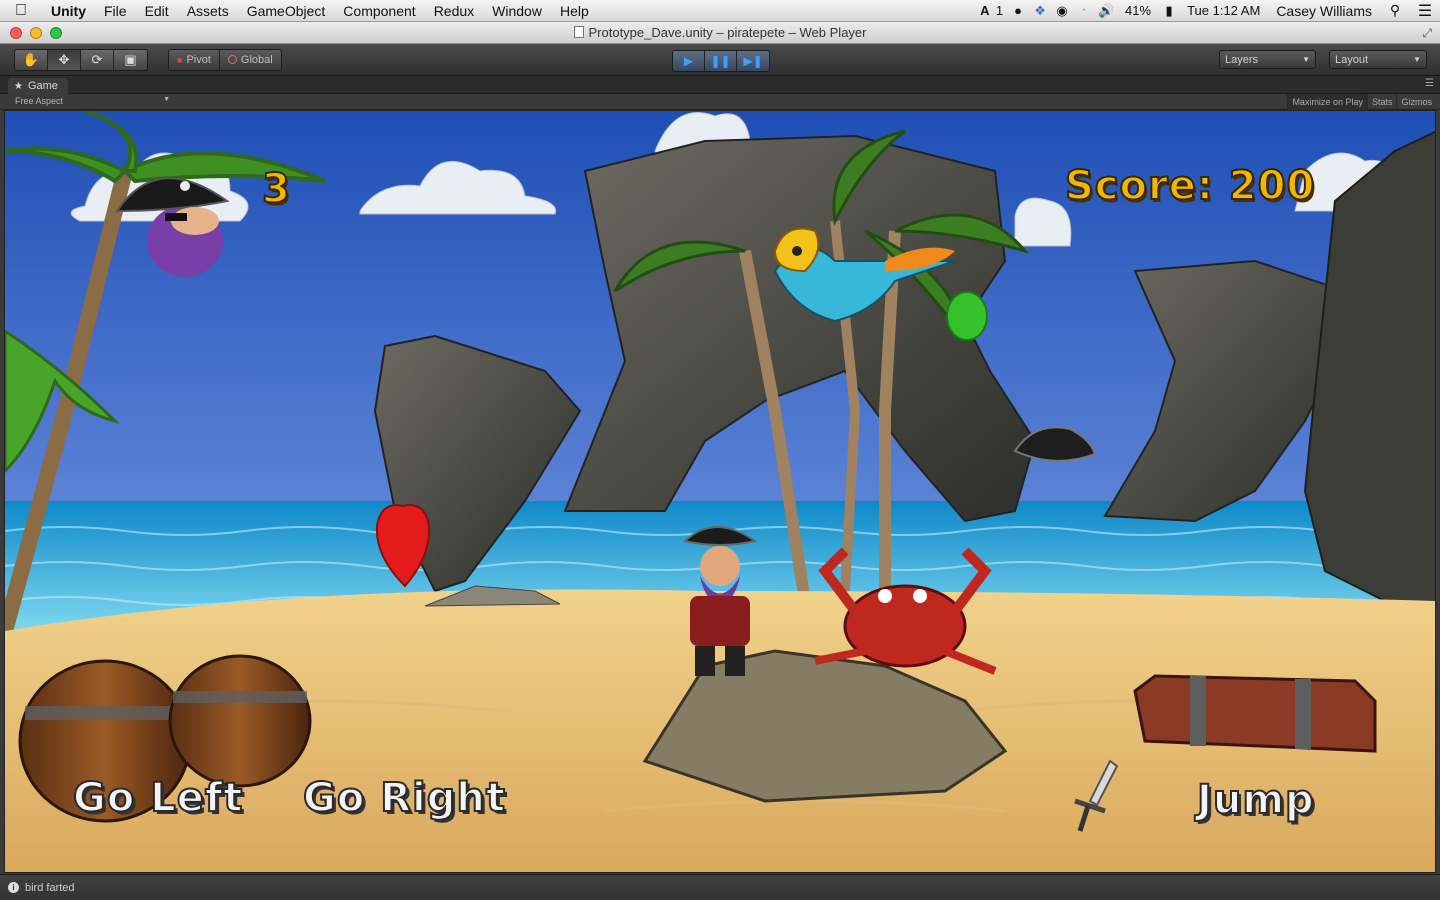 This screenshot has height=900, width=1440. I want to click on bluetooth-icon: ᛫, so click(1084, 11).